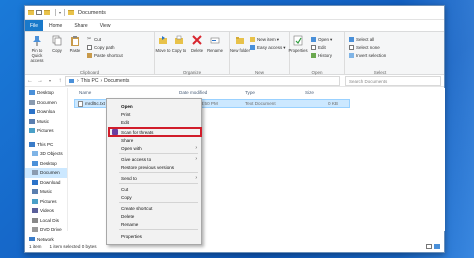 This screenshot has width=474, height=258. What do you see at coordinates (34, 25) in the screenshot?
I see `tab-file: File` at bounding box center [34, 25].